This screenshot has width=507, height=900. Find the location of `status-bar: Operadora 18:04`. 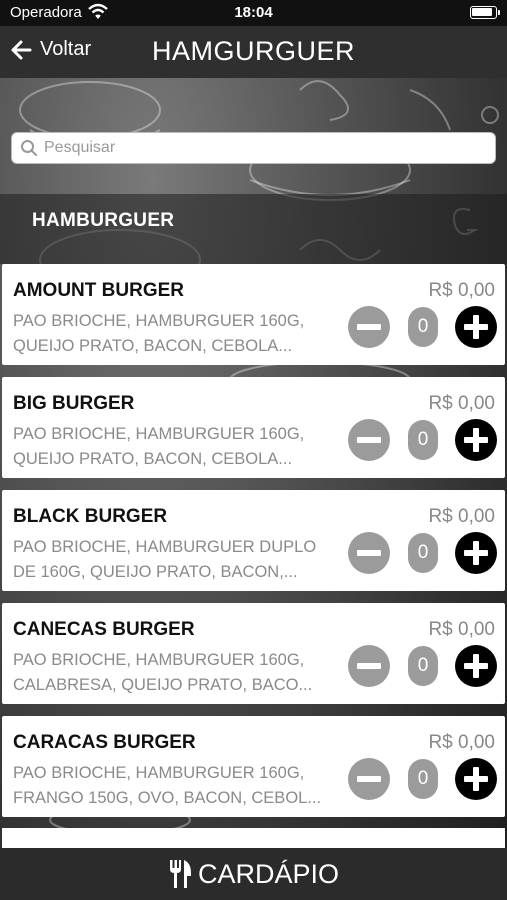

status-bar: Operadora 18:04 is located at coordinates (253, 13).